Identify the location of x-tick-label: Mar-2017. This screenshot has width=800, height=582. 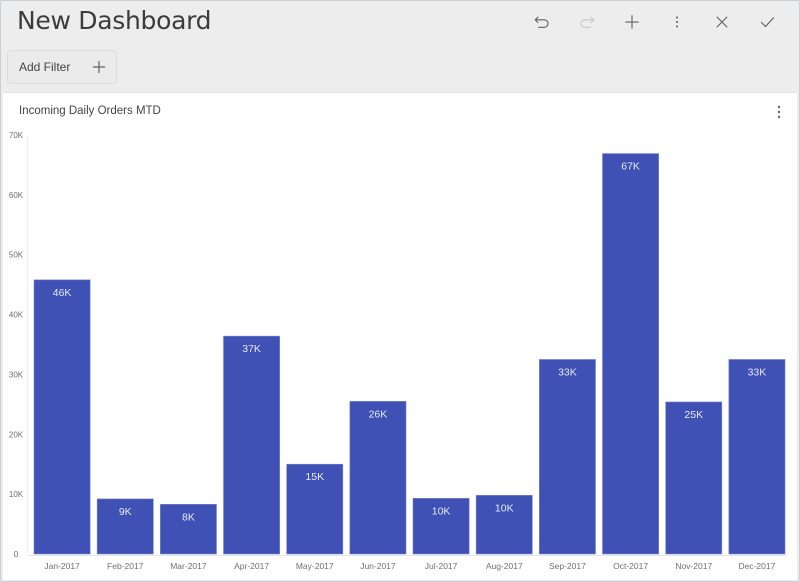
(188, 566).